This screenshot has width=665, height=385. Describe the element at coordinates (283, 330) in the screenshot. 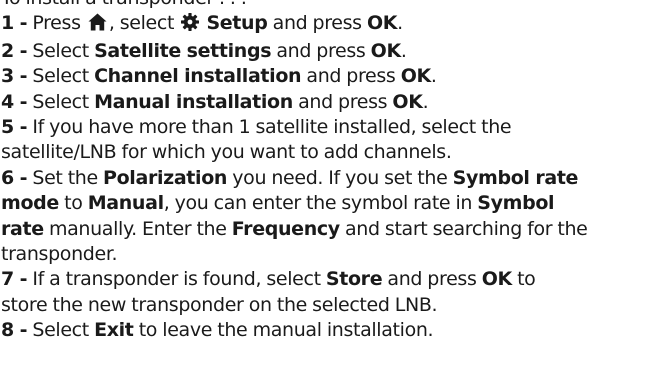

I see `step-text: to leave the manual installation.` at that location.